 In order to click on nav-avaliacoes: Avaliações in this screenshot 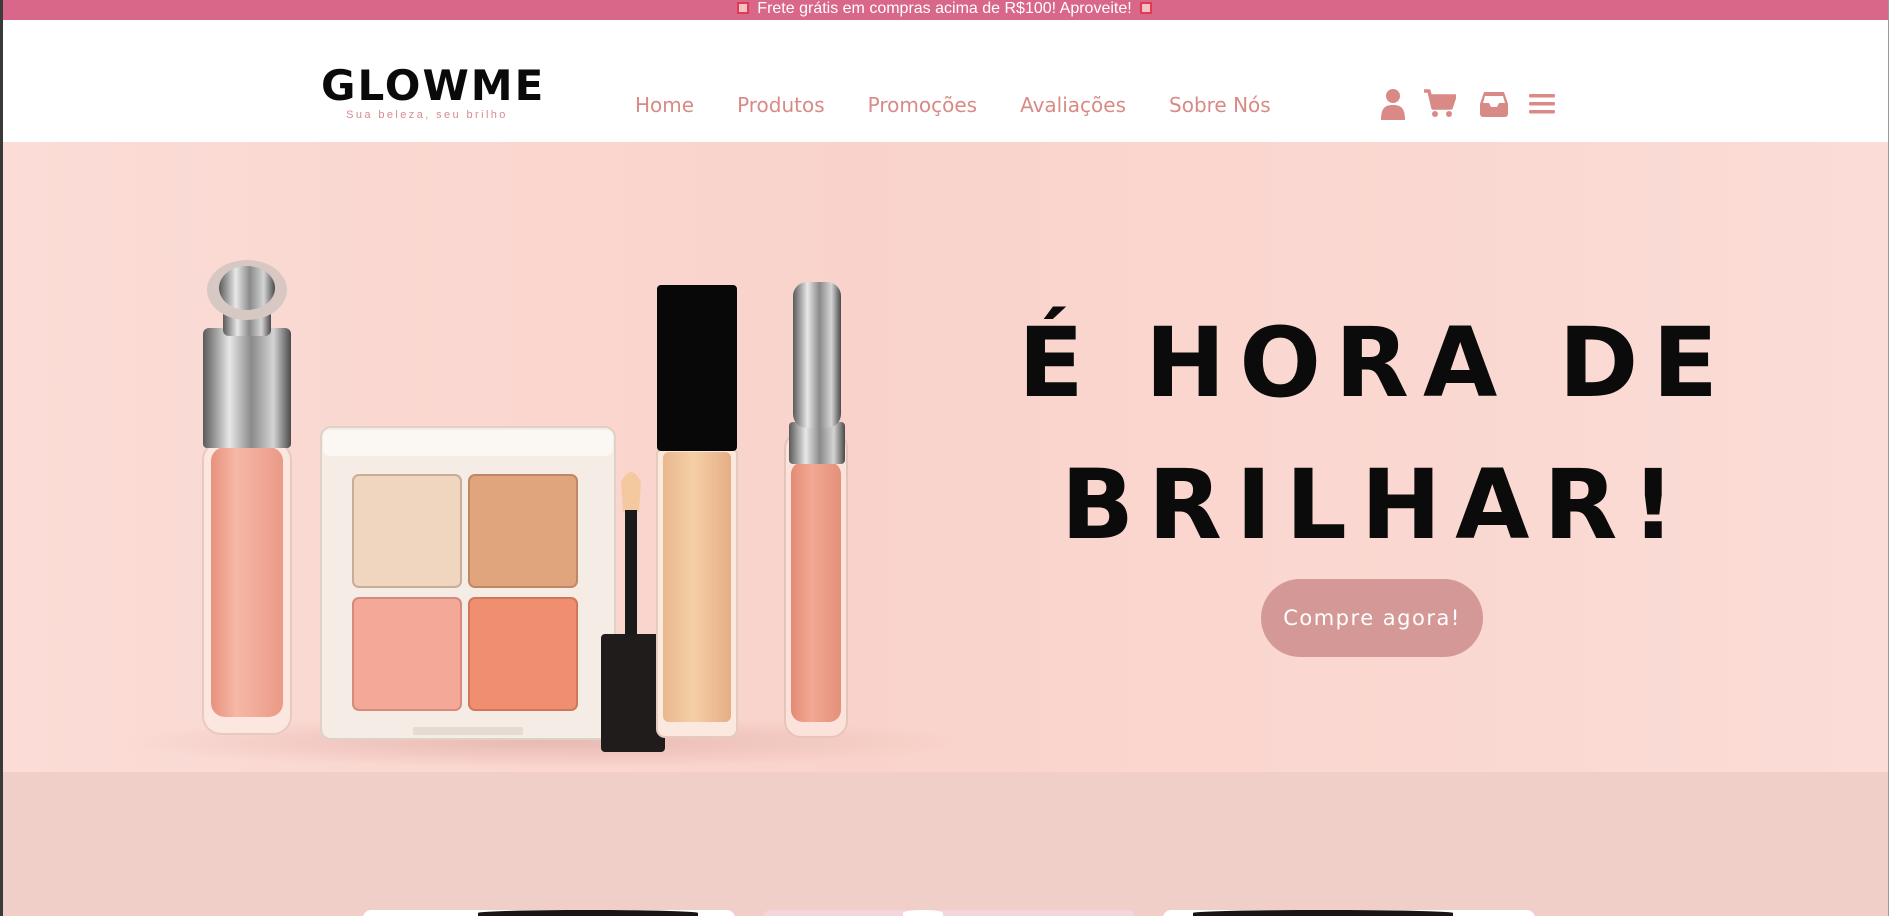, I will do `click(1073, 105)`.